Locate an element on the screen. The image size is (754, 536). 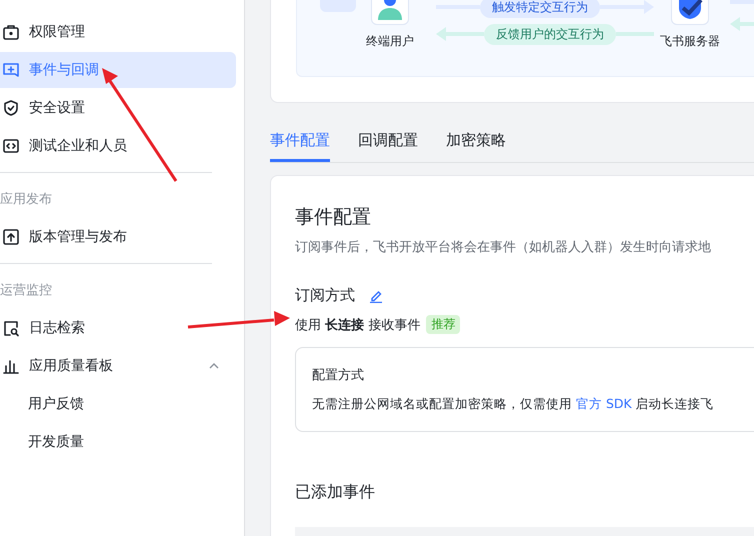
sidebar-item: 安全设置 is located at coordinates (118, 108).